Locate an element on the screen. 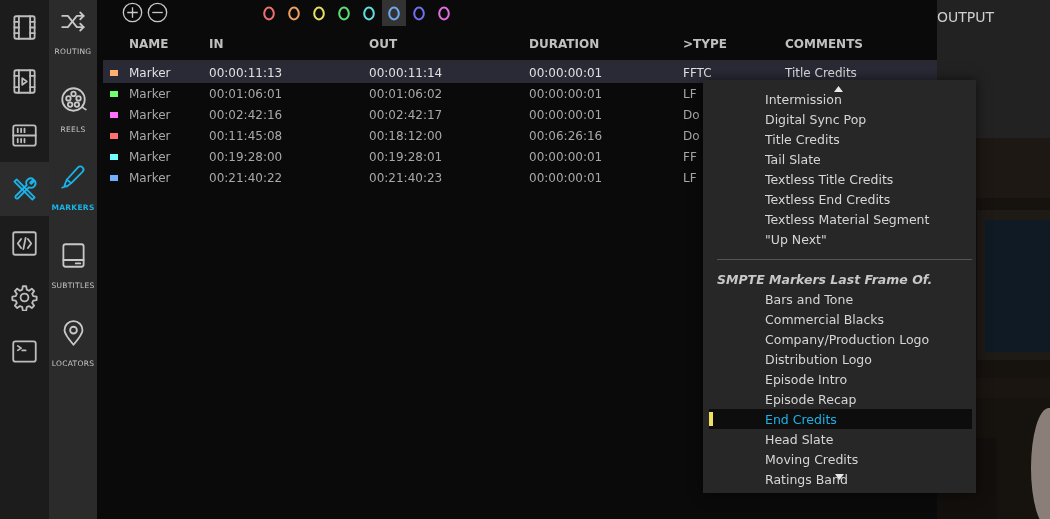 Image resolution: width=1050 pixels, height=519 pixels. menu-item: "Up Next" is located at coordinates (840, 239).